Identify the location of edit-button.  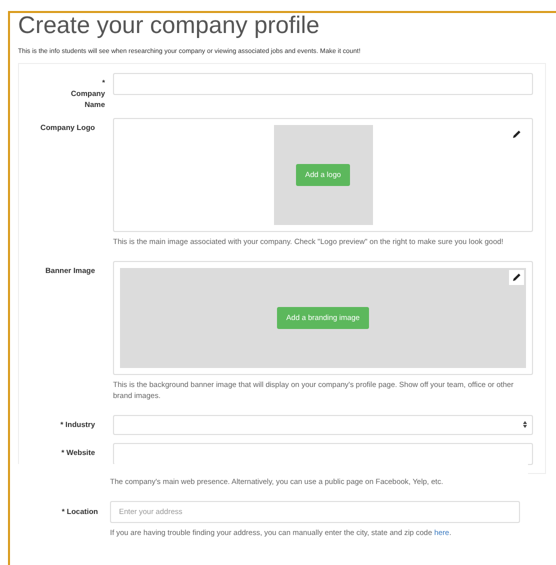
(516, 277).